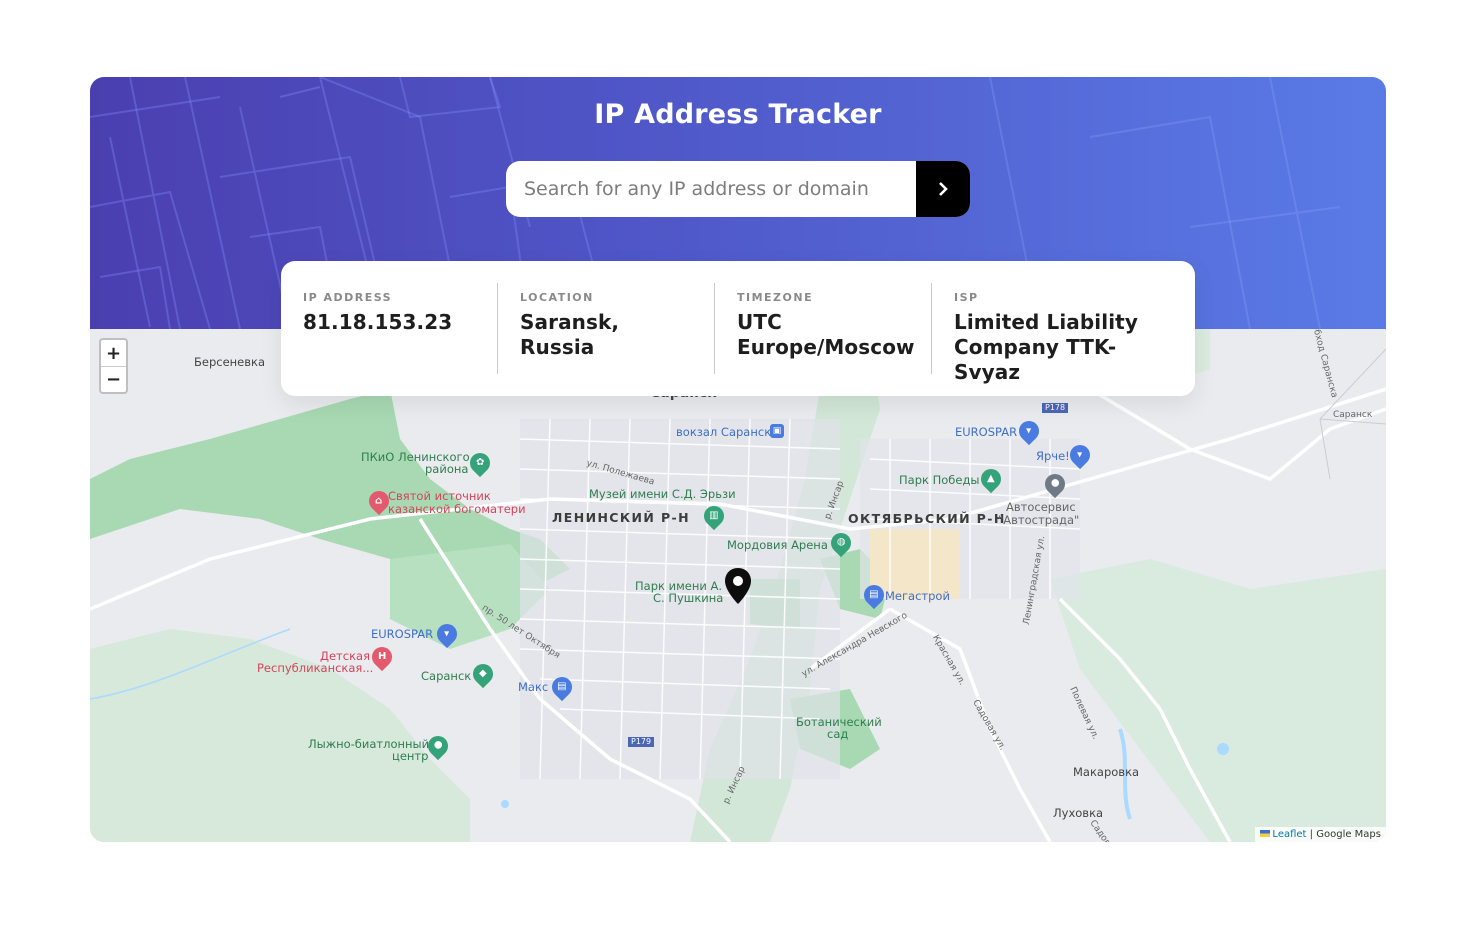  Describe the element at coordinates (826, 334) in the screenshot. I see `timezone-value: UTC Europe/Moscow` at that location.